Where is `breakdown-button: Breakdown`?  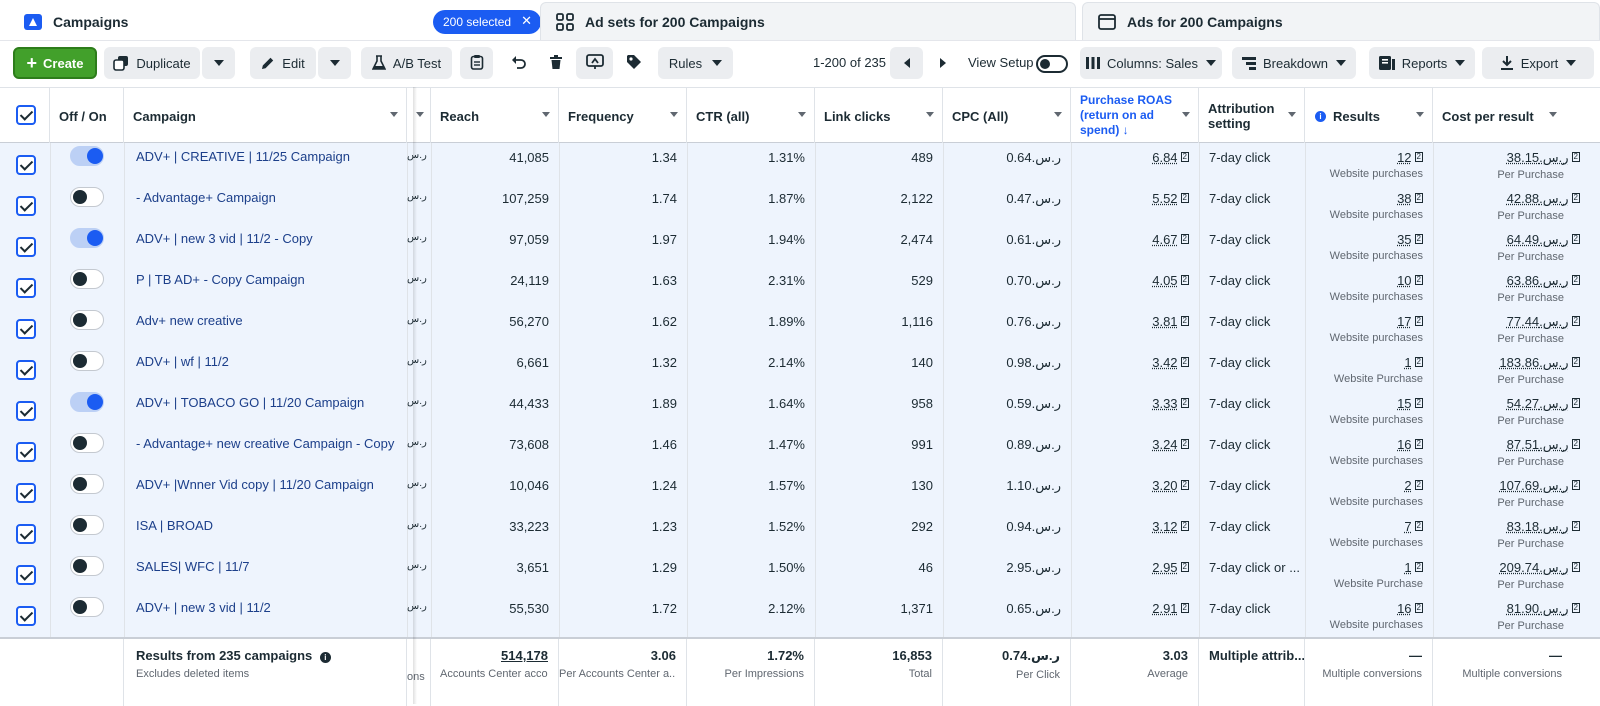 breakdown-button: Breakdown is located at coordinates (1294, 63).